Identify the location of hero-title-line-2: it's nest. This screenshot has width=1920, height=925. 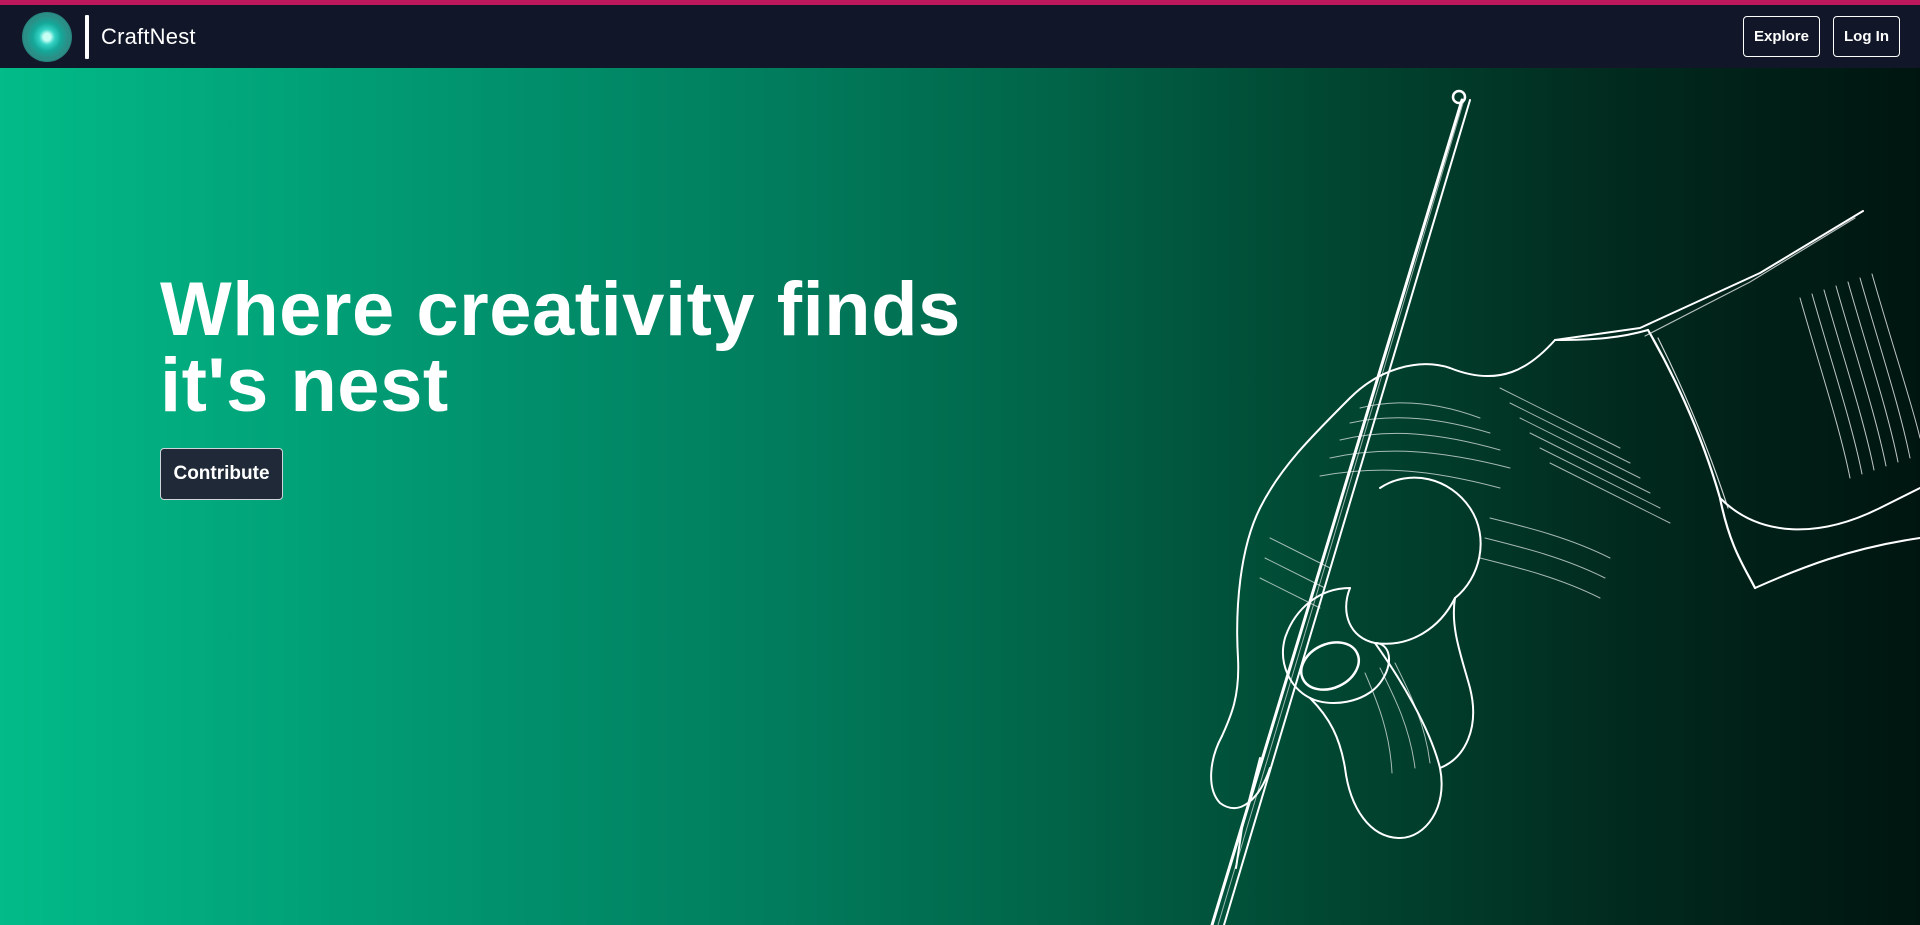
(304, 385).